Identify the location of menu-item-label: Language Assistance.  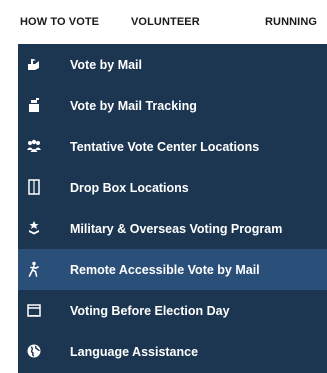
(134, 351).